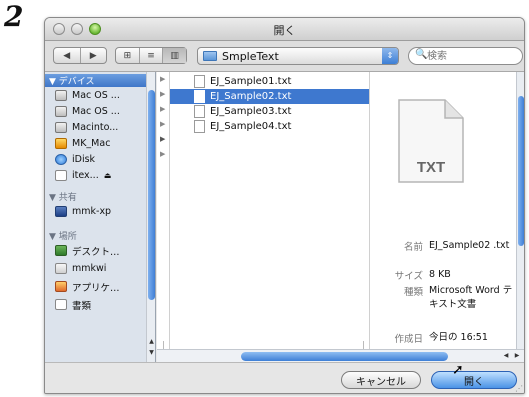 Image resolution: width=529 pixels, height=397 pixels. Describe the element at coordinates (163, 210) in the screenshot. I see `parent-column: ▶ ▶ ▶ ▶ ▶ ▶` at that location.